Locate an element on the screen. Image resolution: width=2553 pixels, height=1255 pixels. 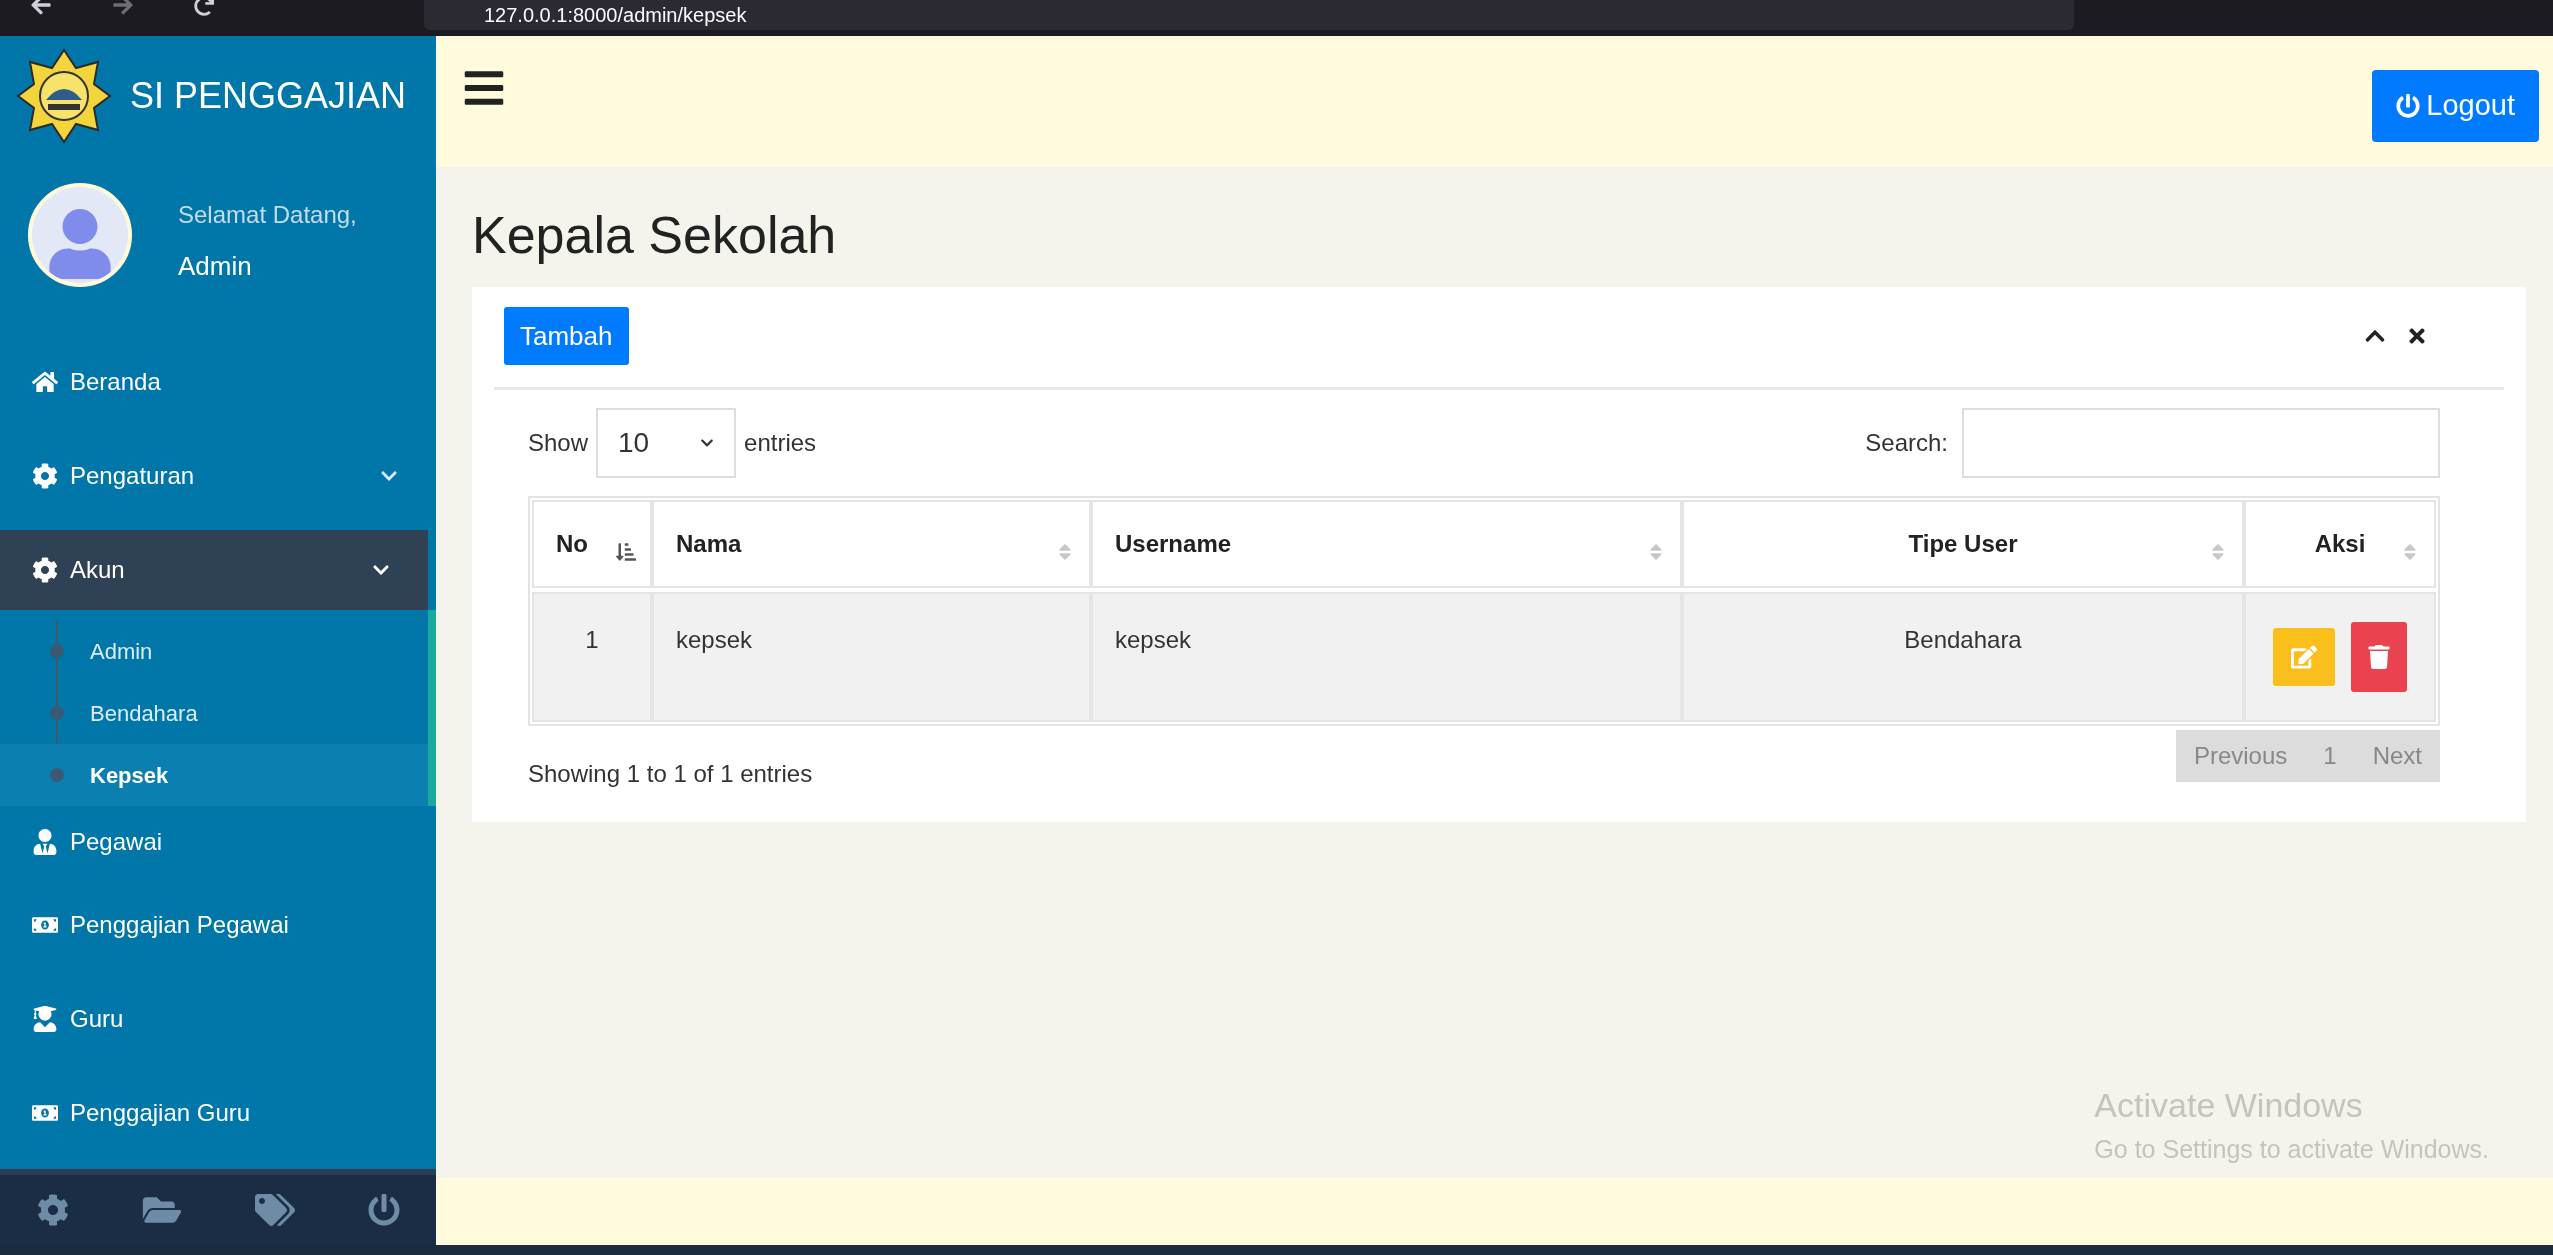
sidebar-menu-item: Akun is located at coordinates (214, 570).